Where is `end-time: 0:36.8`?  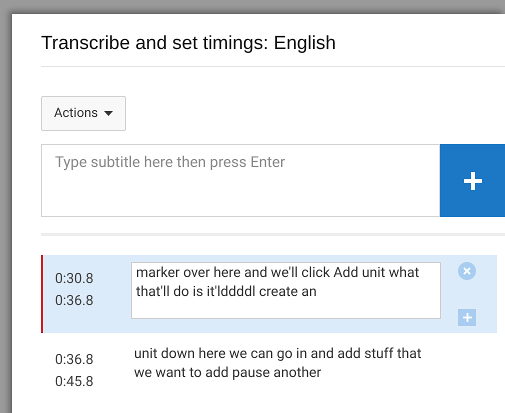
end-time: 0:36.8 is located at coordinates (74, 301).